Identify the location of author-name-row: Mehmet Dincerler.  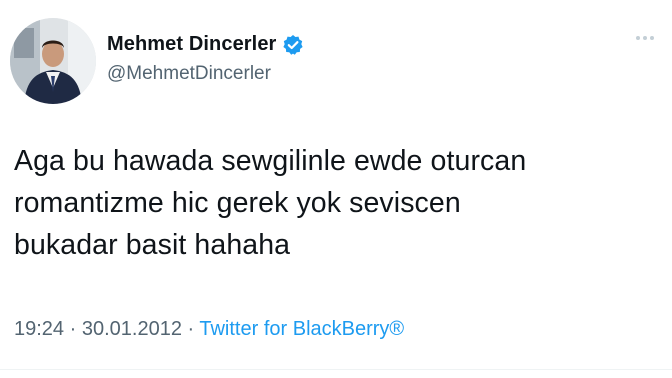
(205, 44).